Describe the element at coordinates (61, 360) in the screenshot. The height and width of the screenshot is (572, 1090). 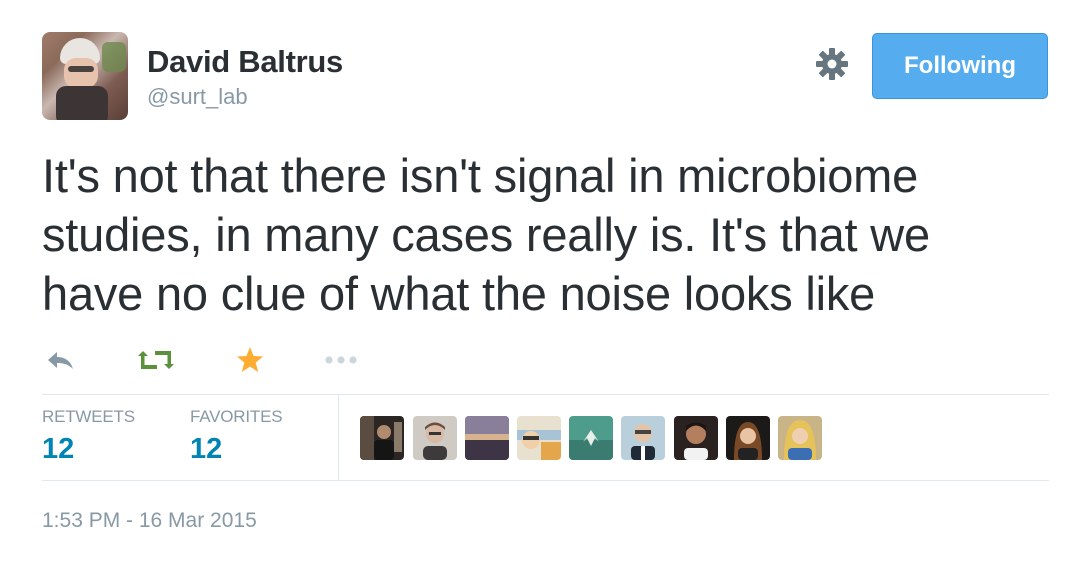
I see `reply-icon` at that location.